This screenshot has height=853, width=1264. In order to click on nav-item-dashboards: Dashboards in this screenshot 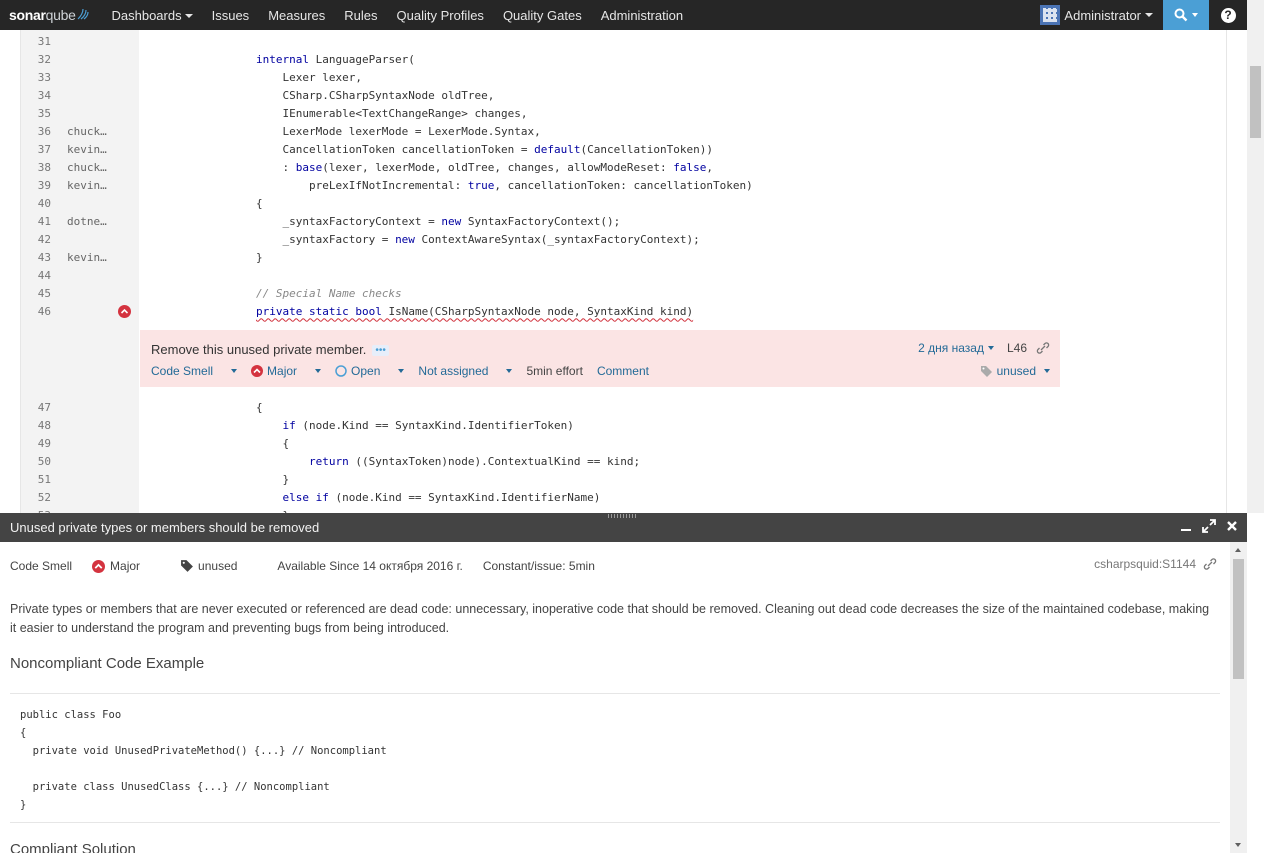, I will do `click(152, 15)`.